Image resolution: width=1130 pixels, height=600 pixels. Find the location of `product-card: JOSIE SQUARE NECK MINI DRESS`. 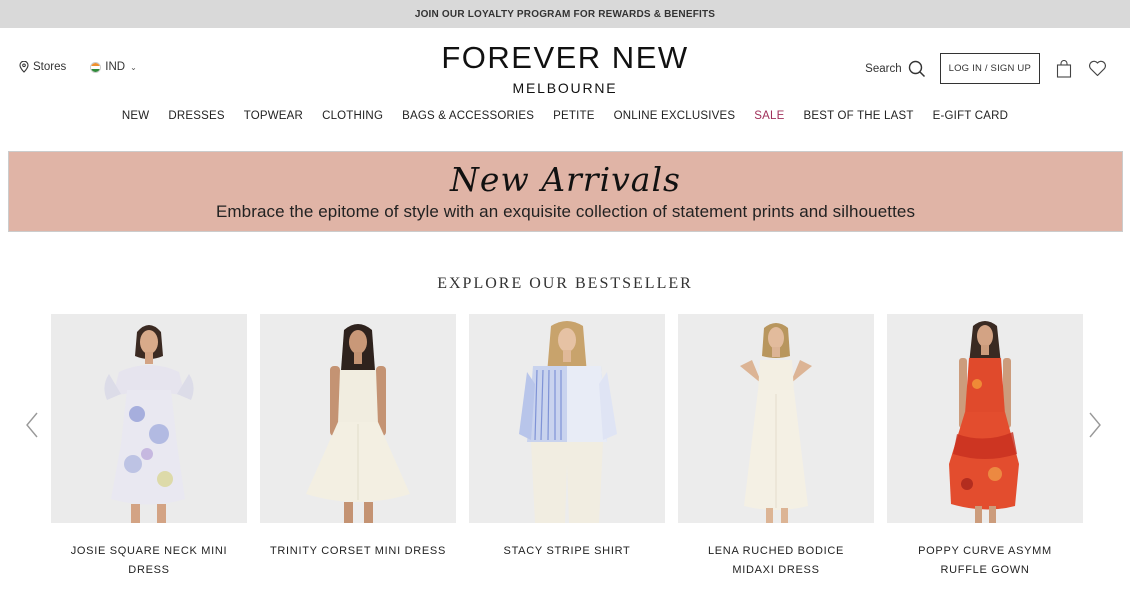

product-card: JOSIE SQUARE NECK MINI DRESS is located at coordinates (149, 447).